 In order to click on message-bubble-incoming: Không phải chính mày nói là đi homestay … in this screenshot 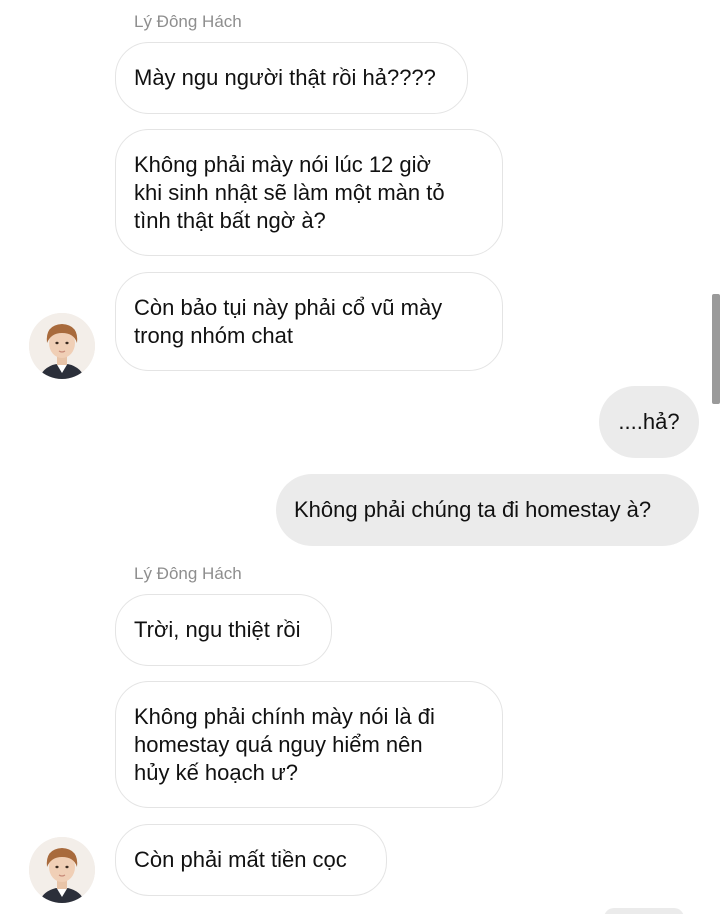, I will do `click(309, 744)`.